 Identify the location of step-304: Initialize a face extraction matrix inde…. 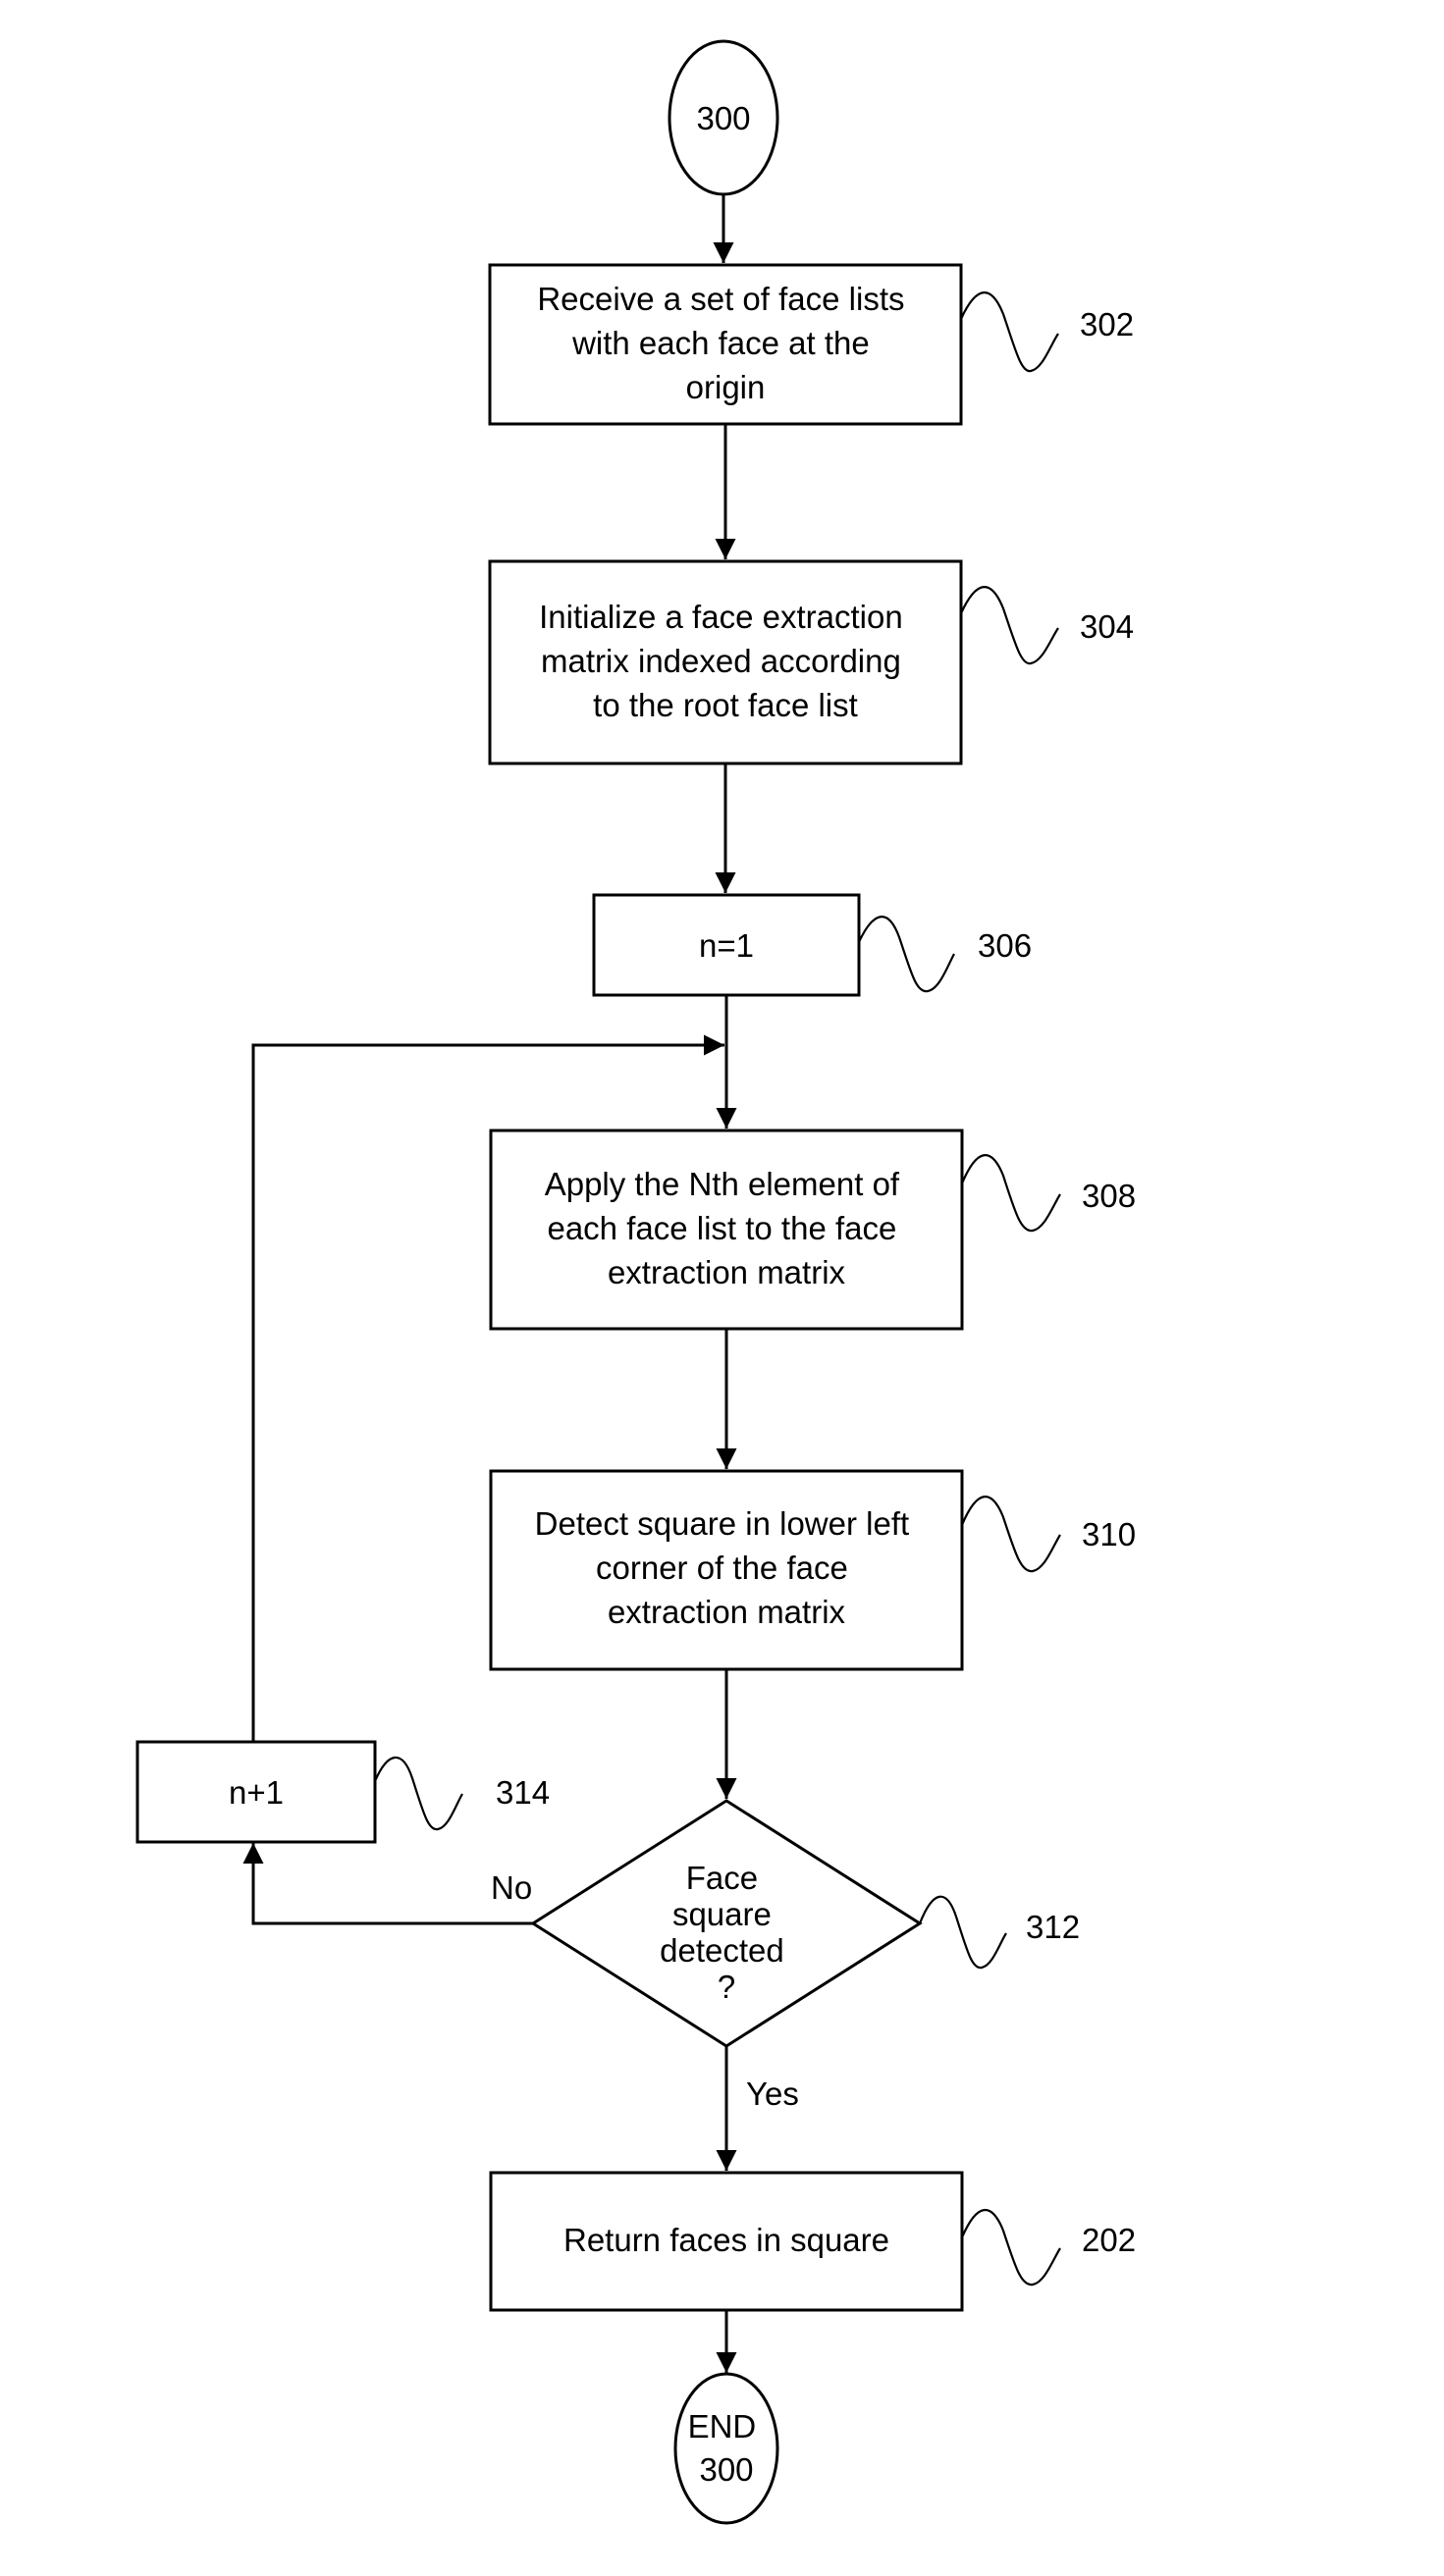
(811, 662).